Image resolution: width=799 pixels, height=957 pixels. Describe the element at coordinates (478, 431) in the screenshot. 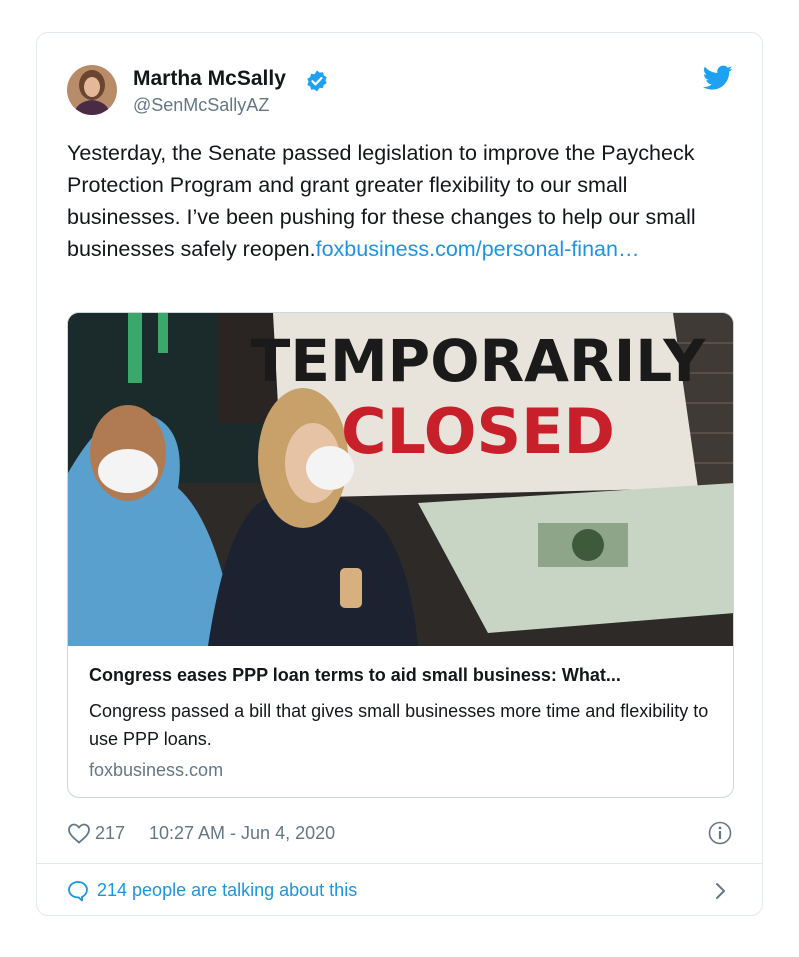

I see `sign-line2: CLOSED` at that location.